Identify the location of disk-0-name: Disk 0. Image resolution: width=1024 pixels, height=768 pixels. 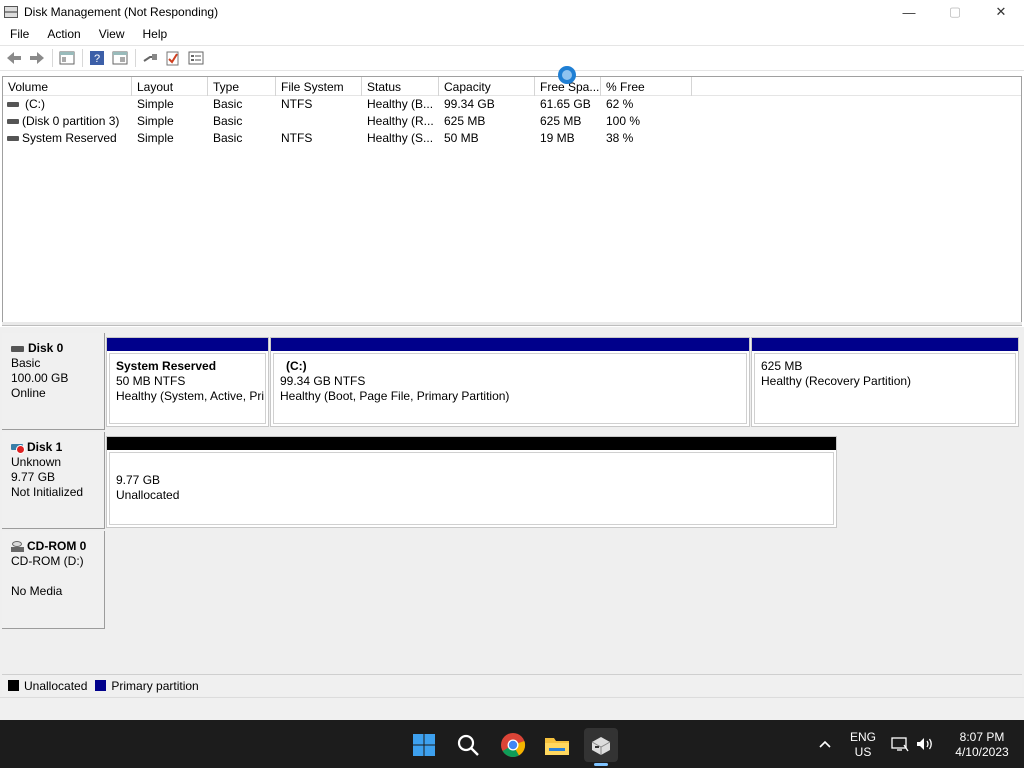
(46, 348).